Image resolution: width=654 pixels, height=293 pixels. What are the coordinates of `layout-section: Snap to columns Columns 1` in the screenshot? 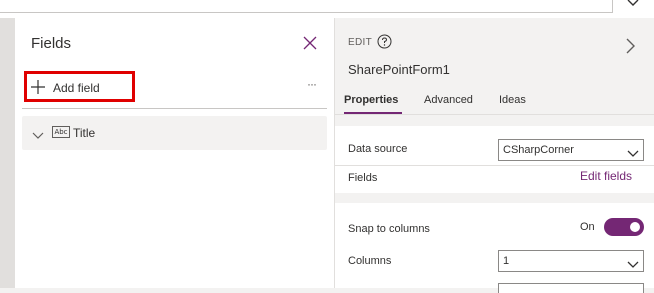 It's located at (494, 248).